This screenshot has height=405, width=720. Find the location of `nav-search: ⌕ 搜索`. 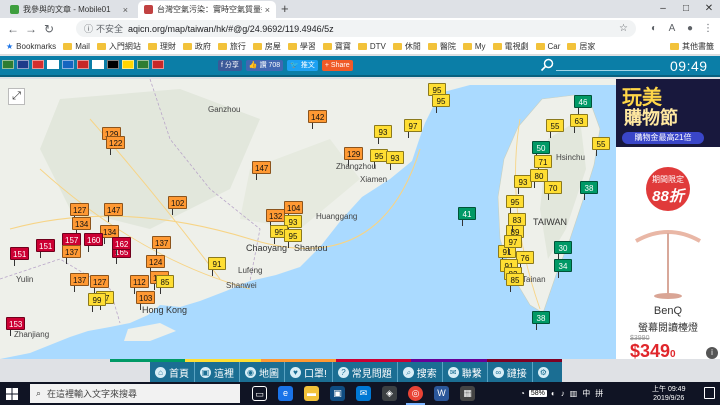

nav-search: ⌕ 搜索 is located at coordinates (420, 372).